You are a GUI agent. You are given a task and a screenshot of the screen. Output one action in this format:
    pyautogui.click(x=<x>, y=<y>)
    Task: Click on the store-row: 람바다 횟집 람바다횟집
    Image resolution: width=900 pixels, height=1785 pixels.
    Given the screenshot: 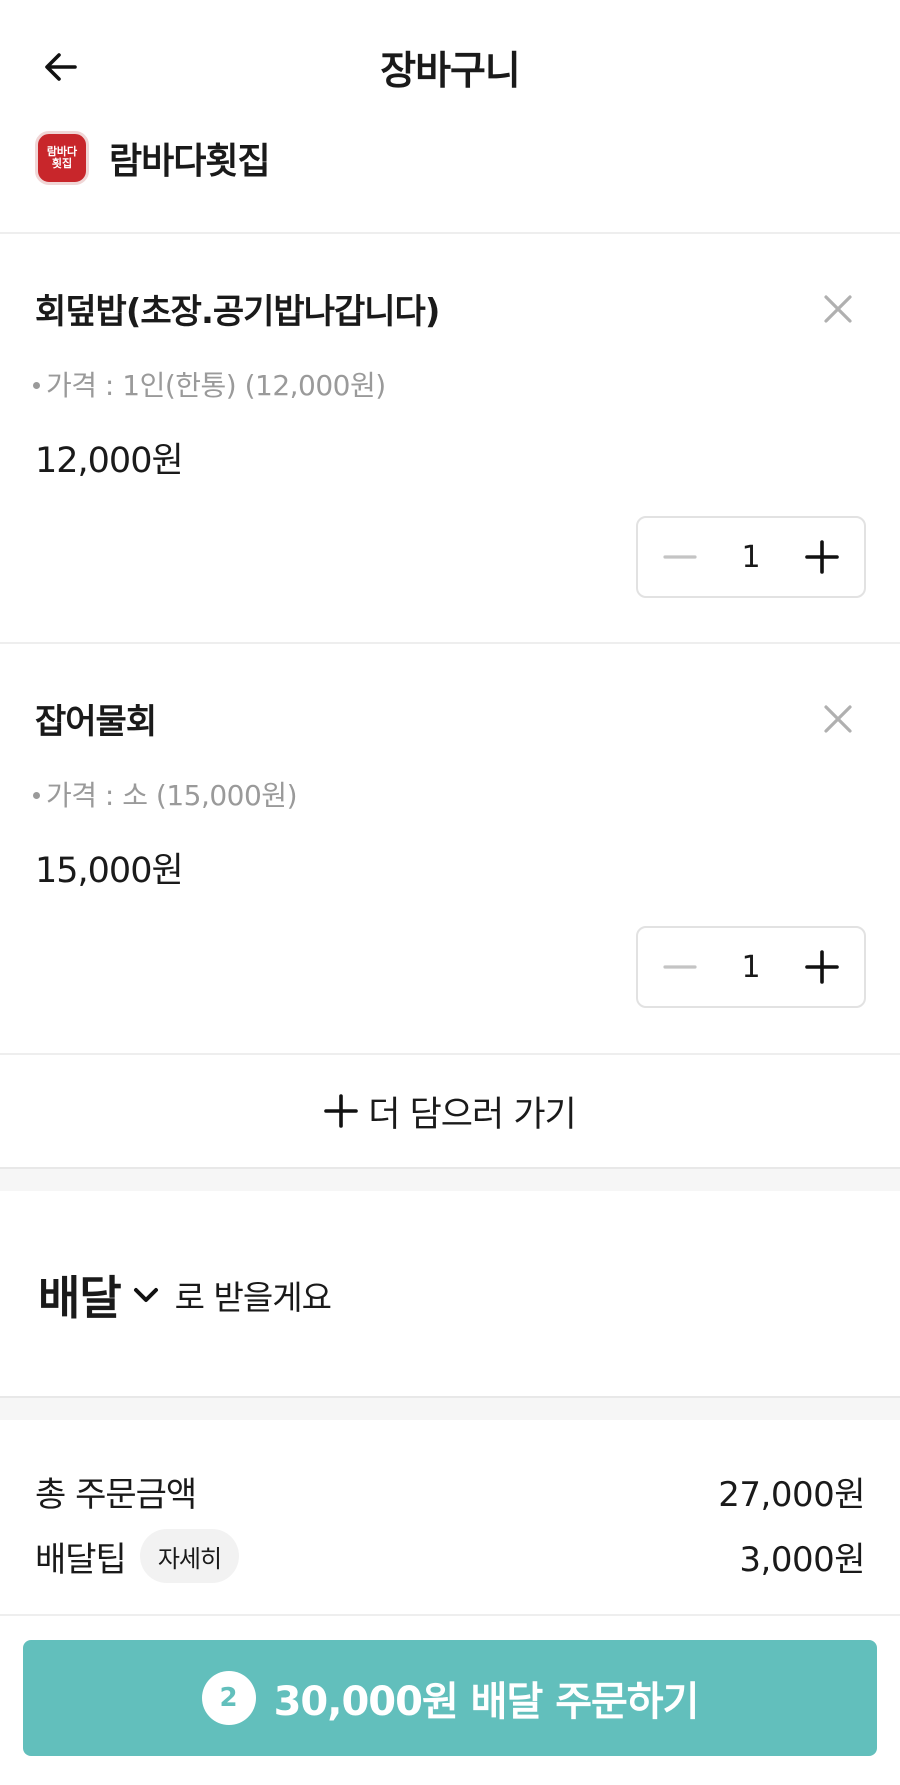 What is the action you would take?
    pyautogui.click(x=153, y=158)
    